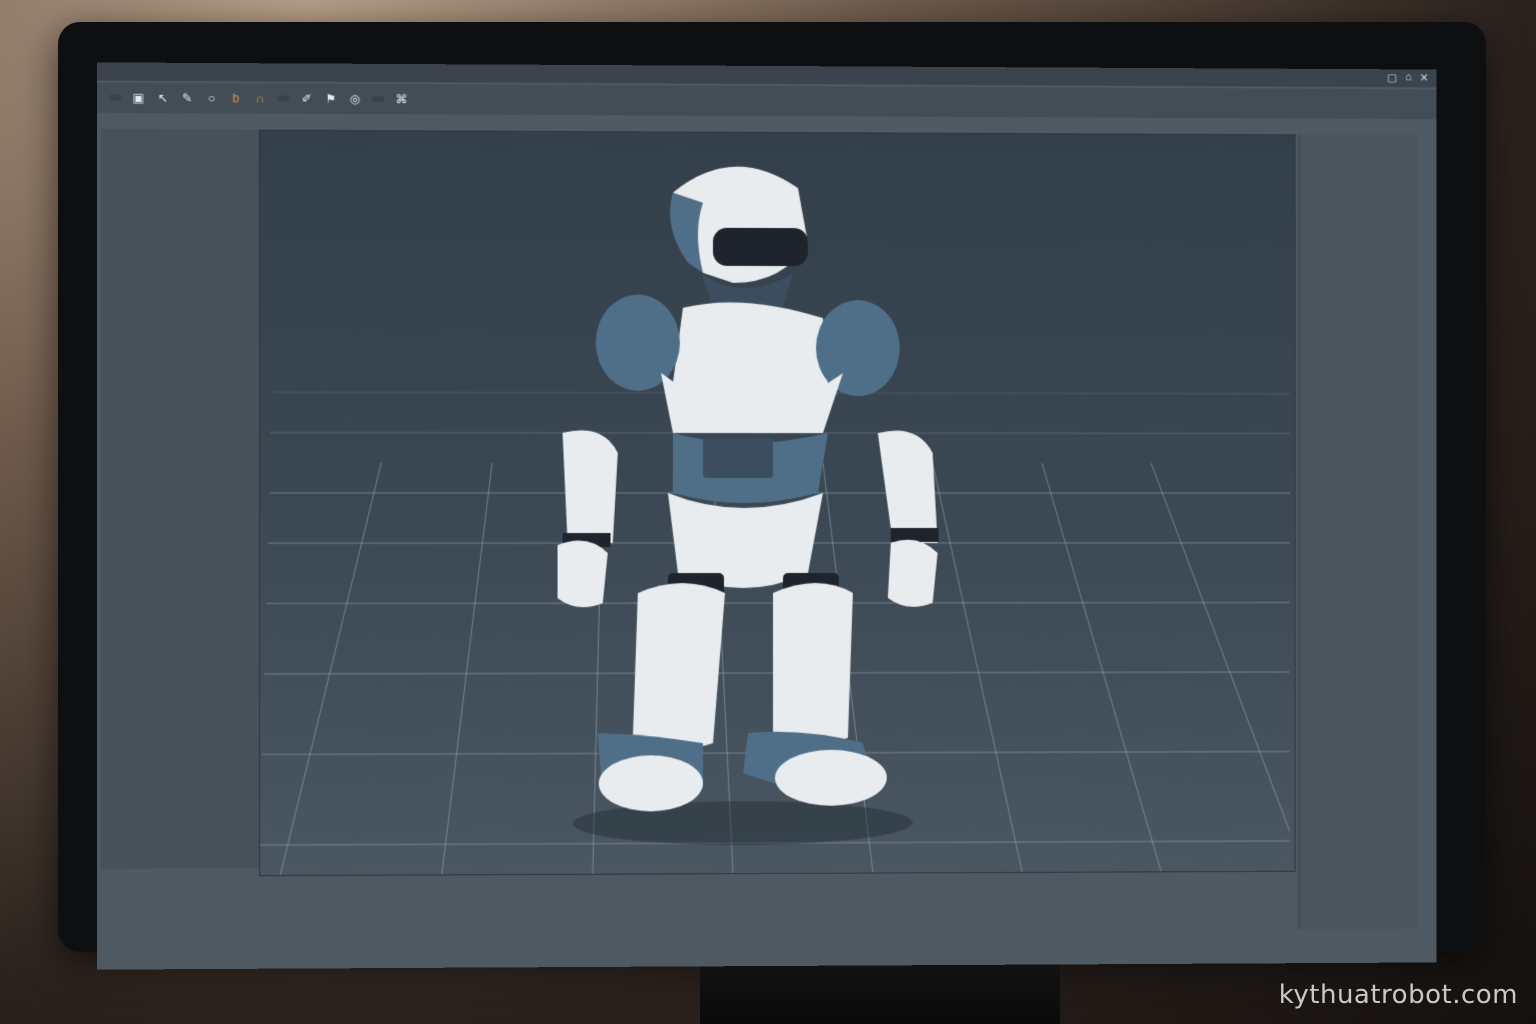 The height and width of the screenshot is (1024, 1536). I want to click on scene-hierarchy-panel, so click(185, 499).